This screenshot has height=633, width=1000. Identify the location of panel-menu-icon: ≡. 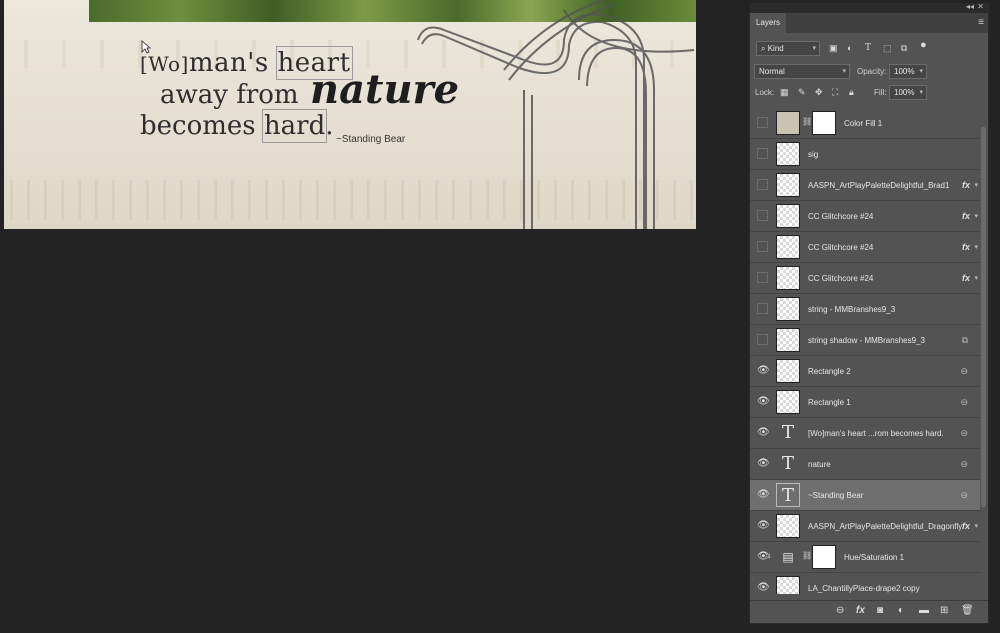
(981, 23).